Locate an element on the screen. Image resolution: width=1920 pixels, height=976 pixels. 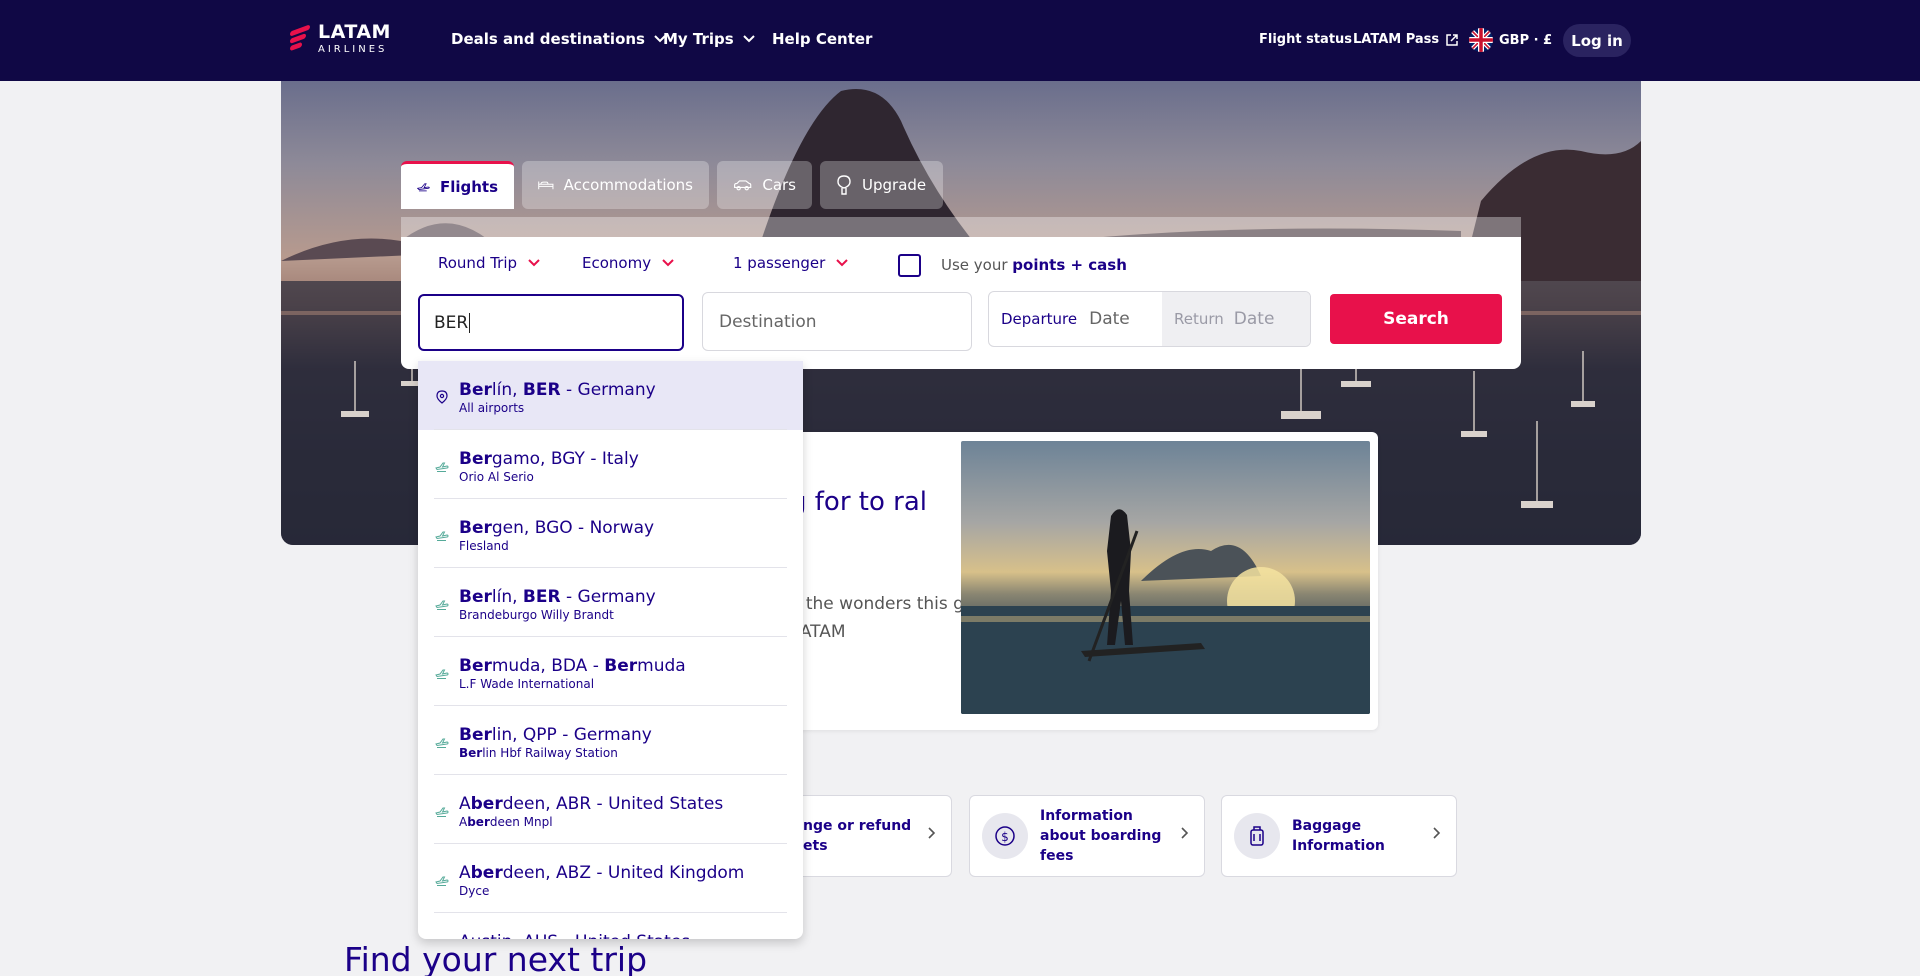
nav-label: Deals and destinations is located at coordinates (548, 39).